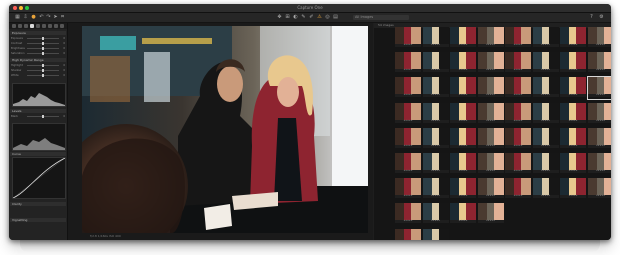 The image size is (620, 255). I want to click on undo-icon: ↶, so click(41, 17).